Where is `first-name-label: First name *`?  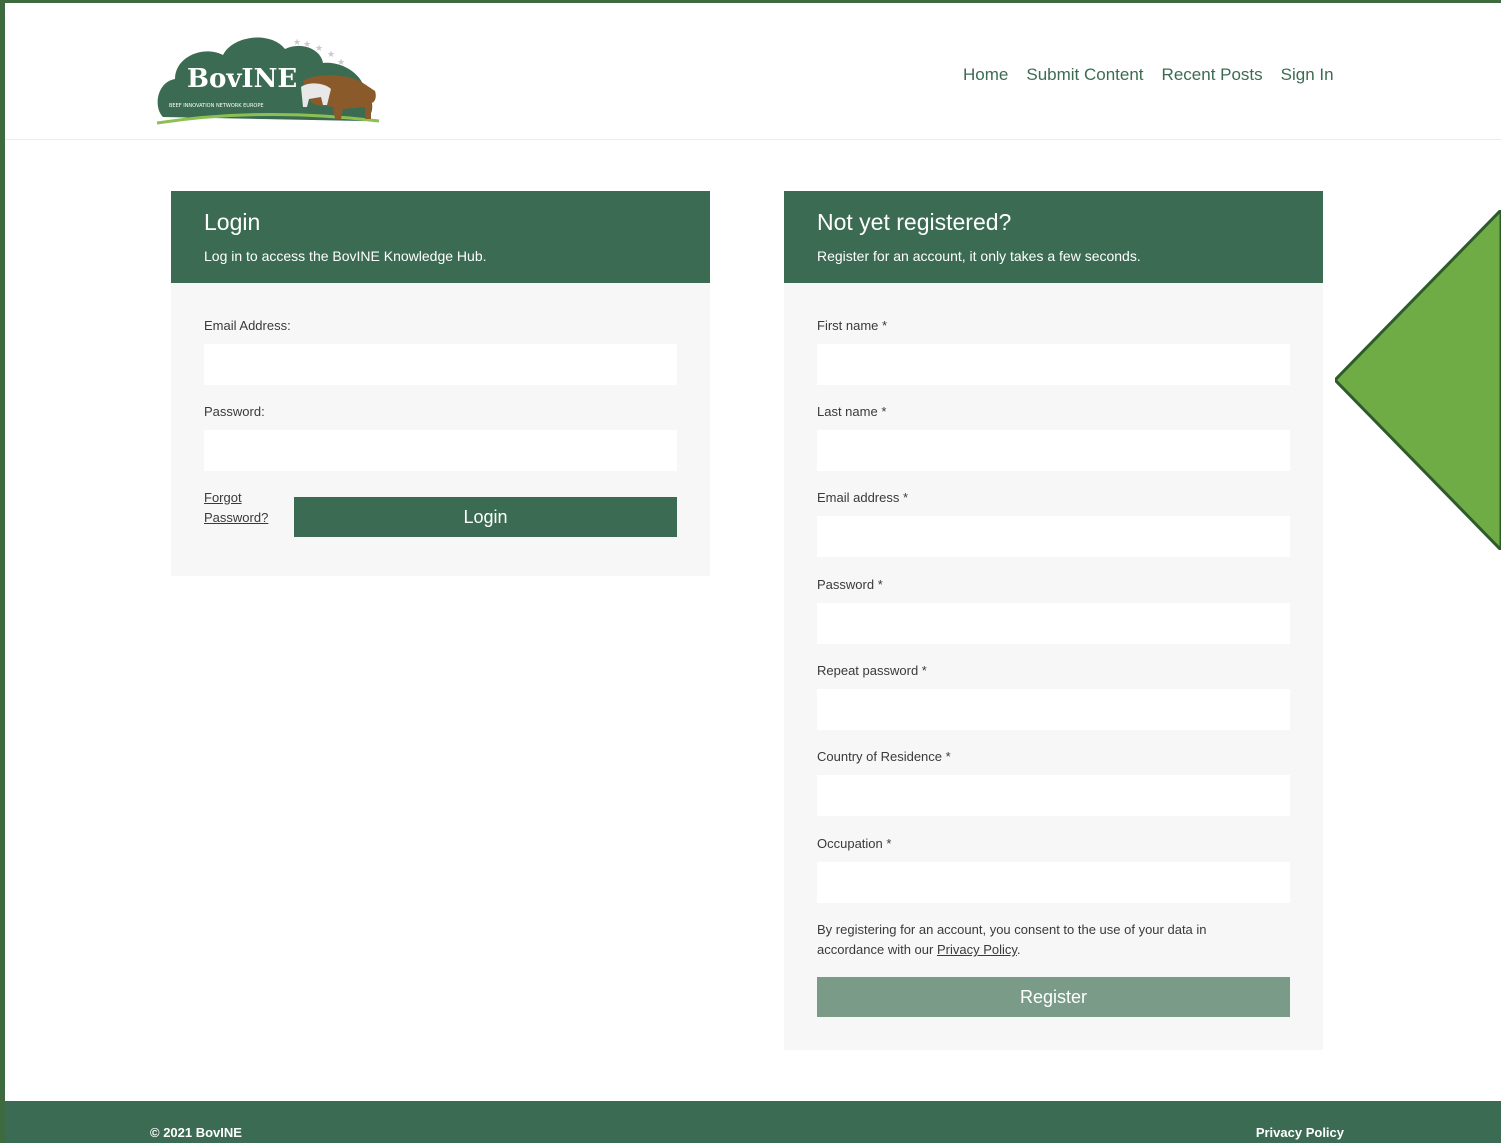 first-name-label: First name * is located at coordinates (852, 325).